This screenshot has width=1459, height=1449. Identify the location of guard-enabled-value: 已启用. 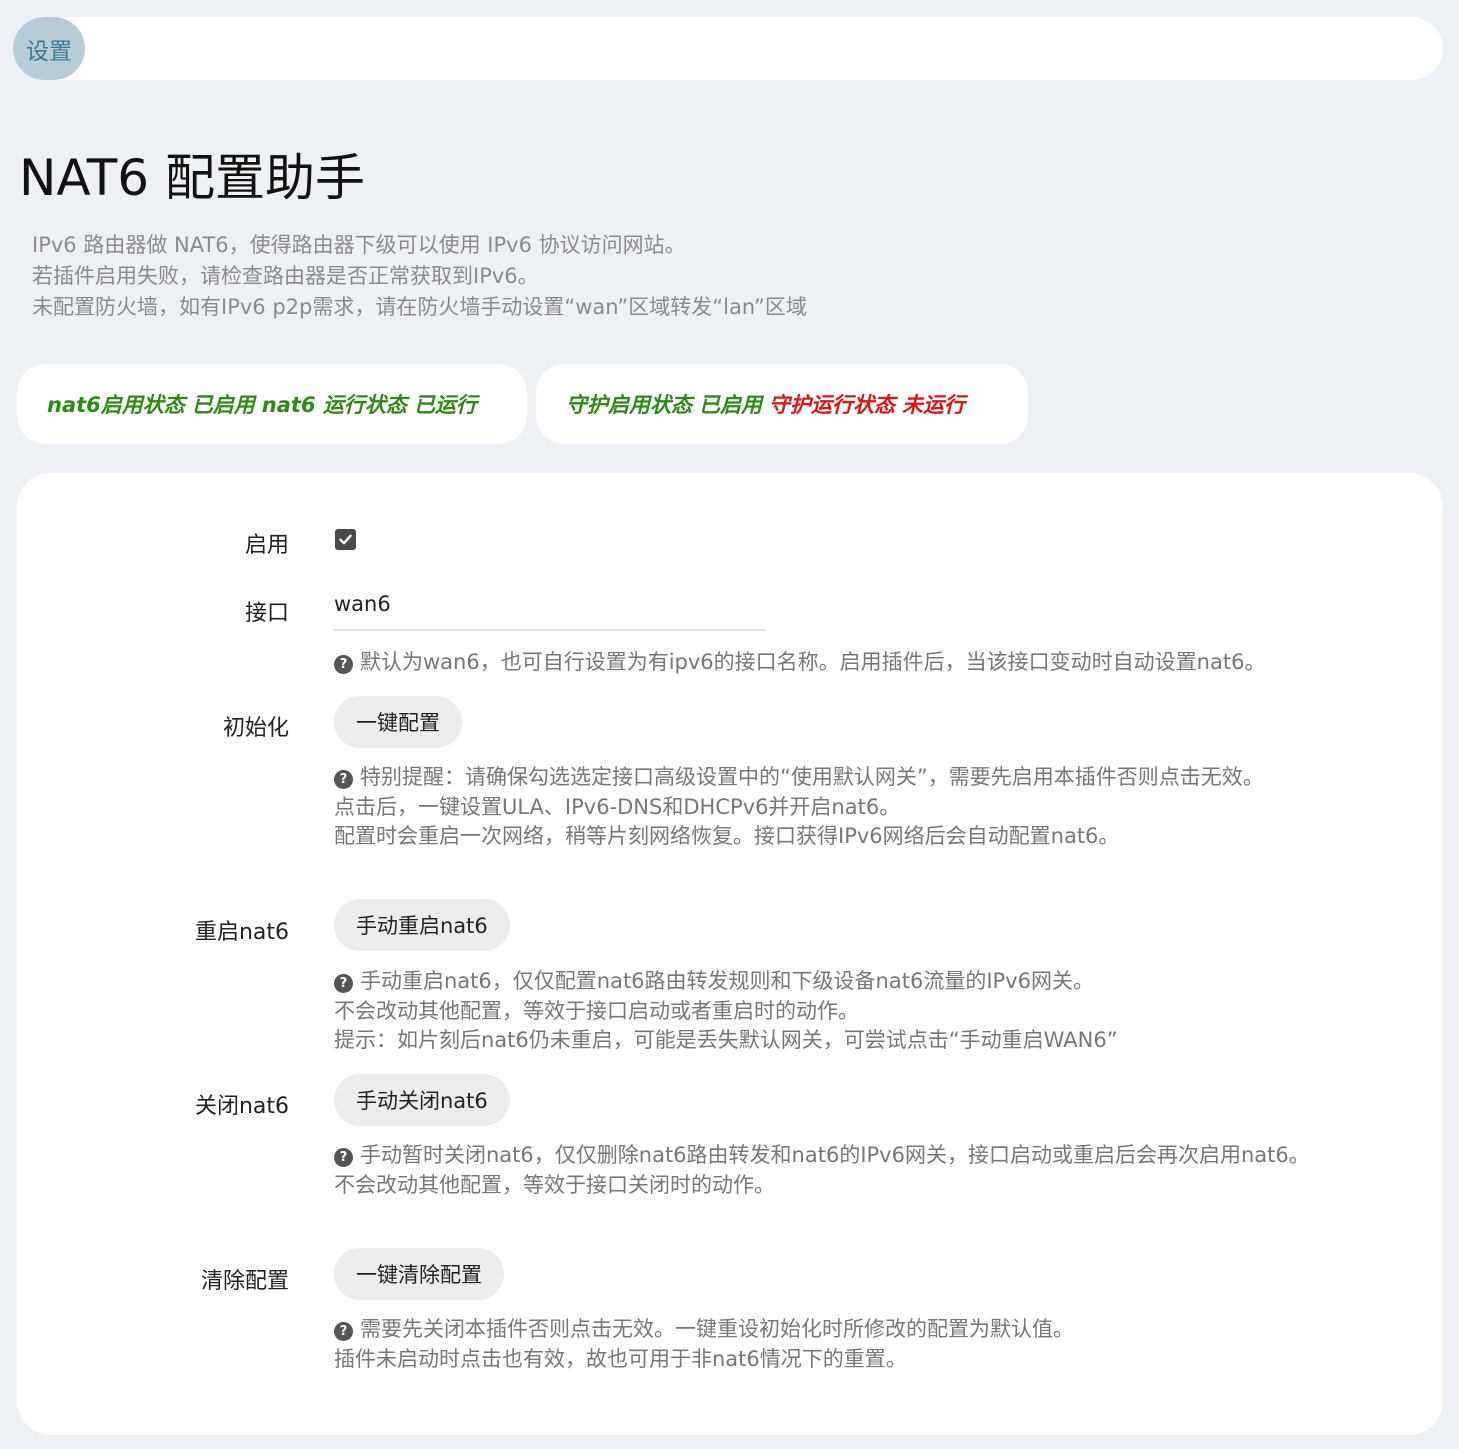
(730, 405).